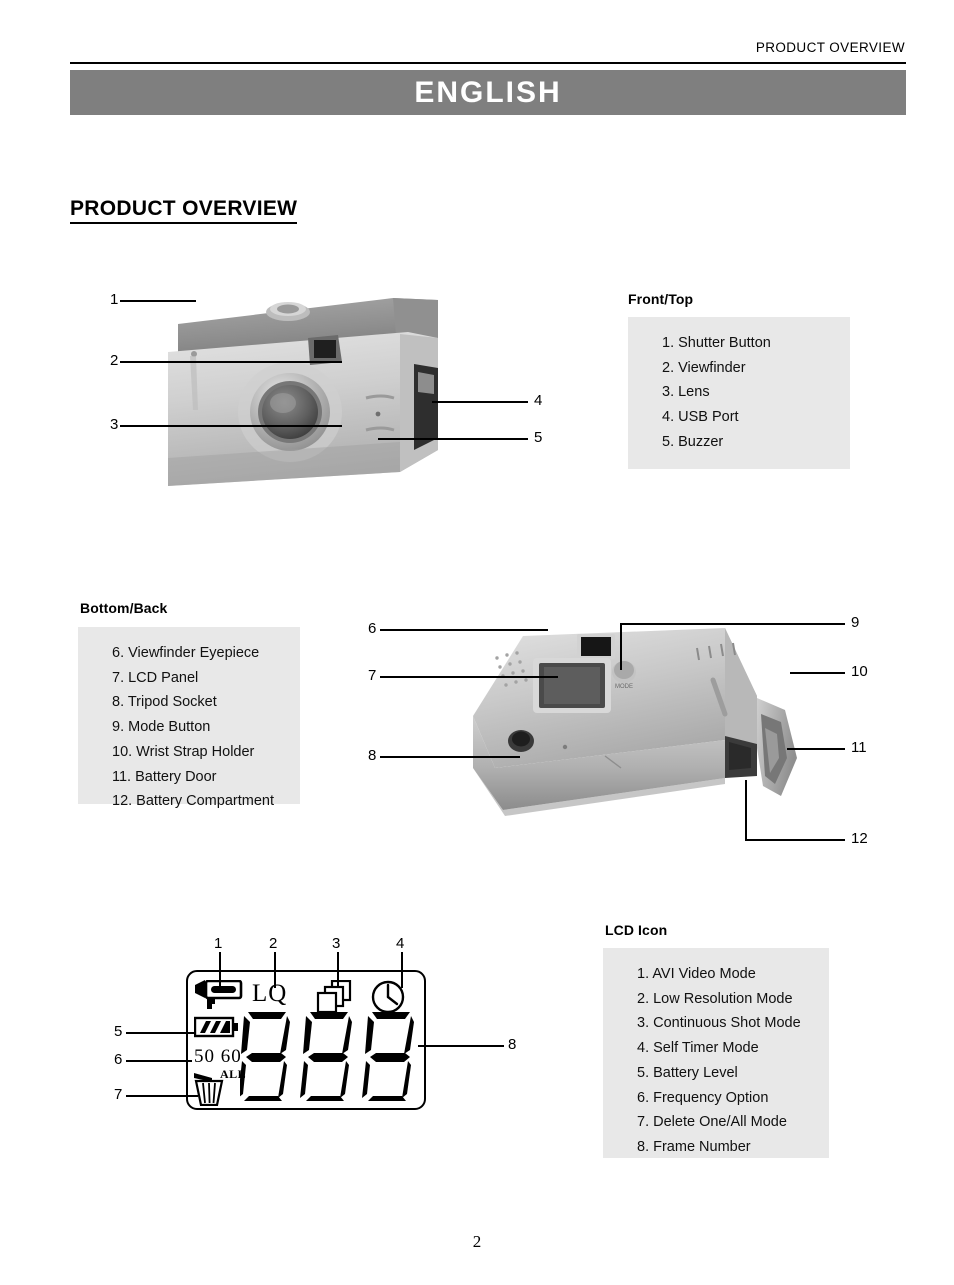 Image resolution: width=954 pixels, height=1285 pixels. What do you see at coordinates (700, 417) in the screenshot?
I see `list-item: 4. USB Port` at bounding box center [700, 417].